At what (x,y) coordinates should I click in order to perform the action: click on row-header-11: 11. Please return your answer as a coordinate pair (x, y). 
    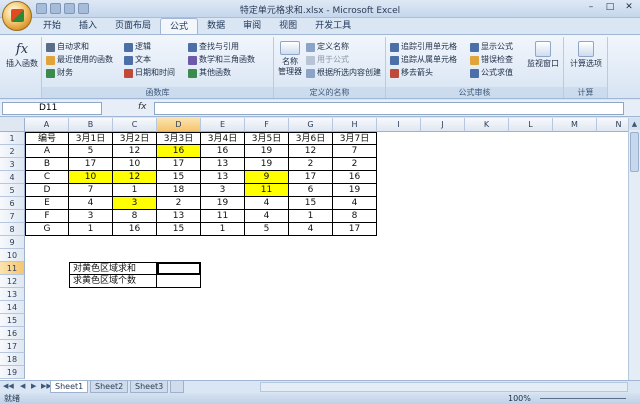
    Looking at the image, I should click on (12, 268).